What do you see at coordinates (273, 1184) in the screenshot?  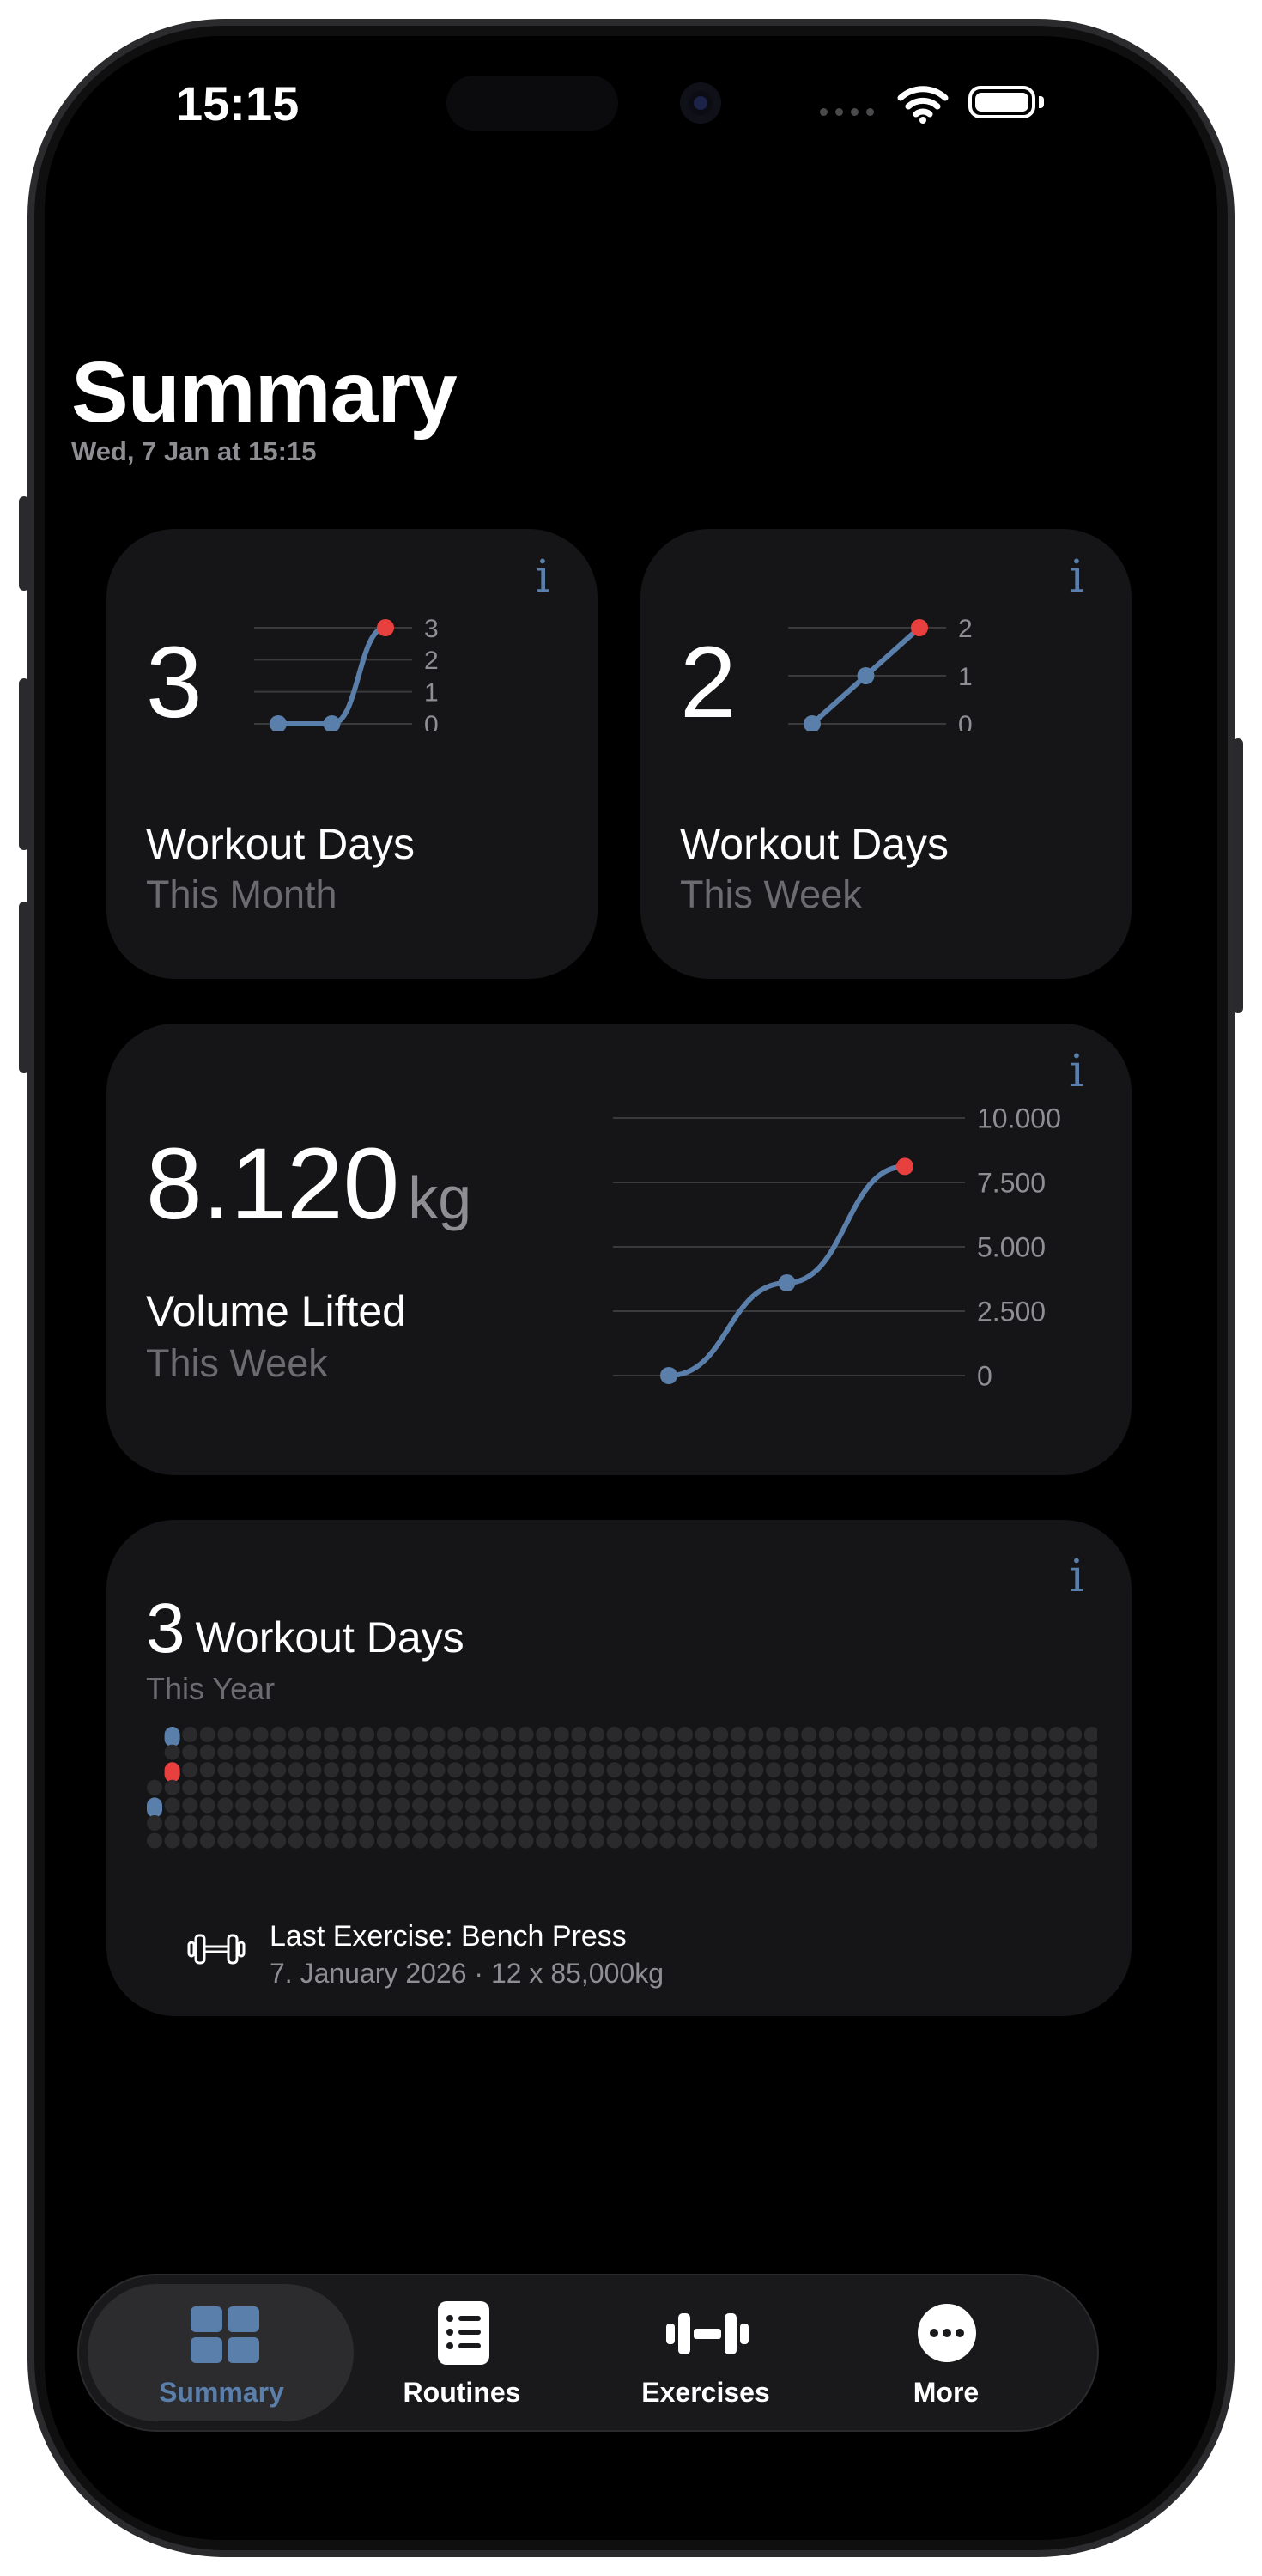 I see `volume-value: 8.120` at bounding box center [273, 1184].